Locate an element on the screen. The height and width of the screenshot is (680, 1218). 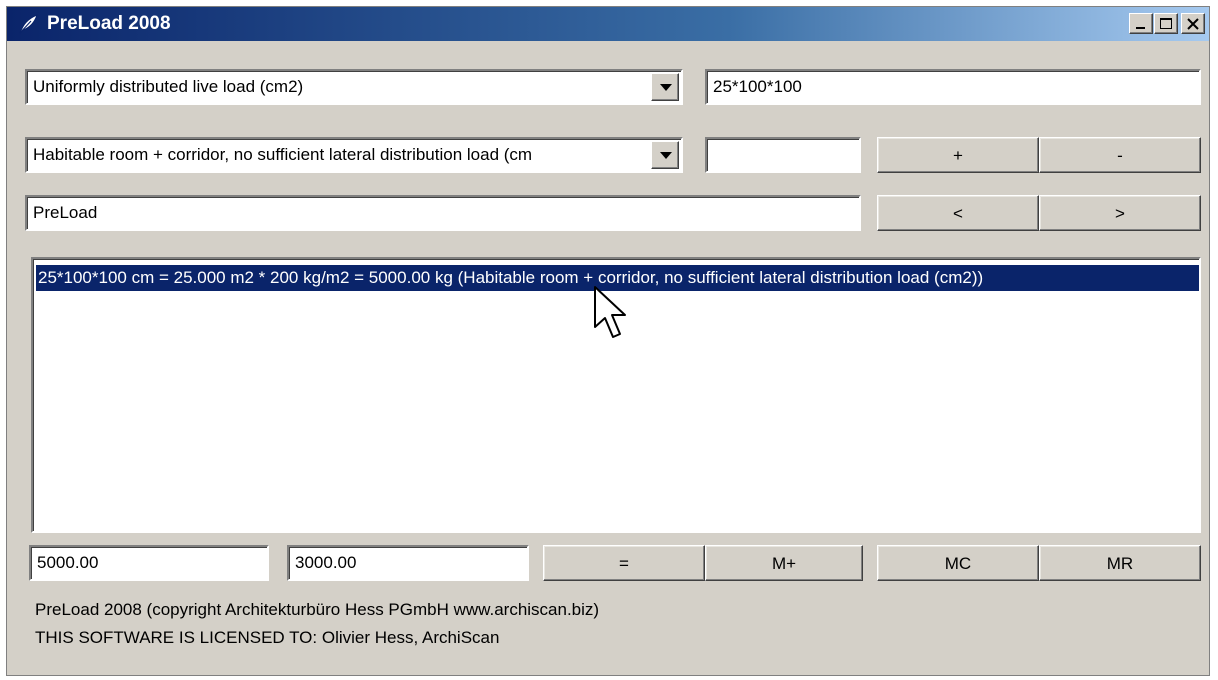
minus-button: - is located at coordinates (1120, 155).